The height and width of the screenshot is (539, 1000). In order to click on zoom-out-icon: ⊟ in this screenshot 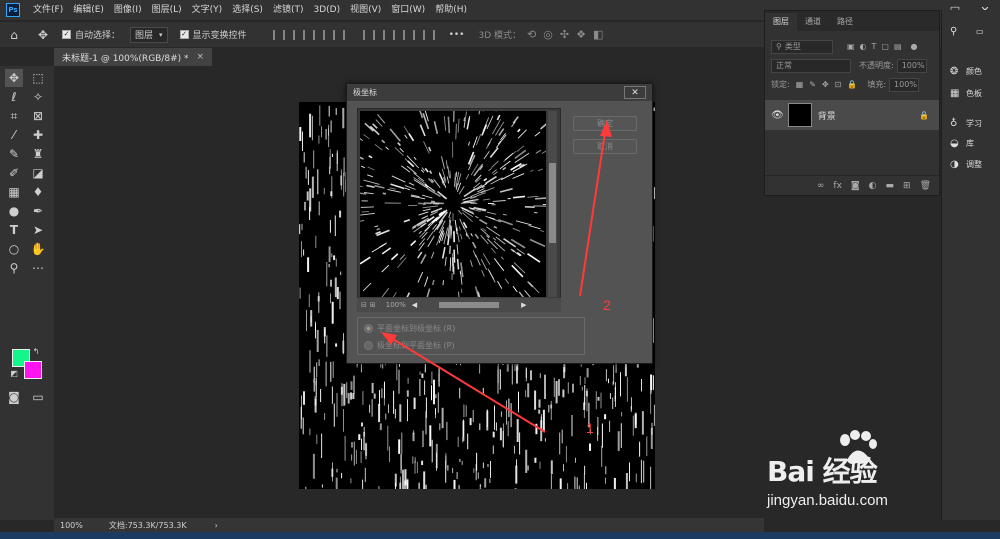, I will do `click(364, 305)`.